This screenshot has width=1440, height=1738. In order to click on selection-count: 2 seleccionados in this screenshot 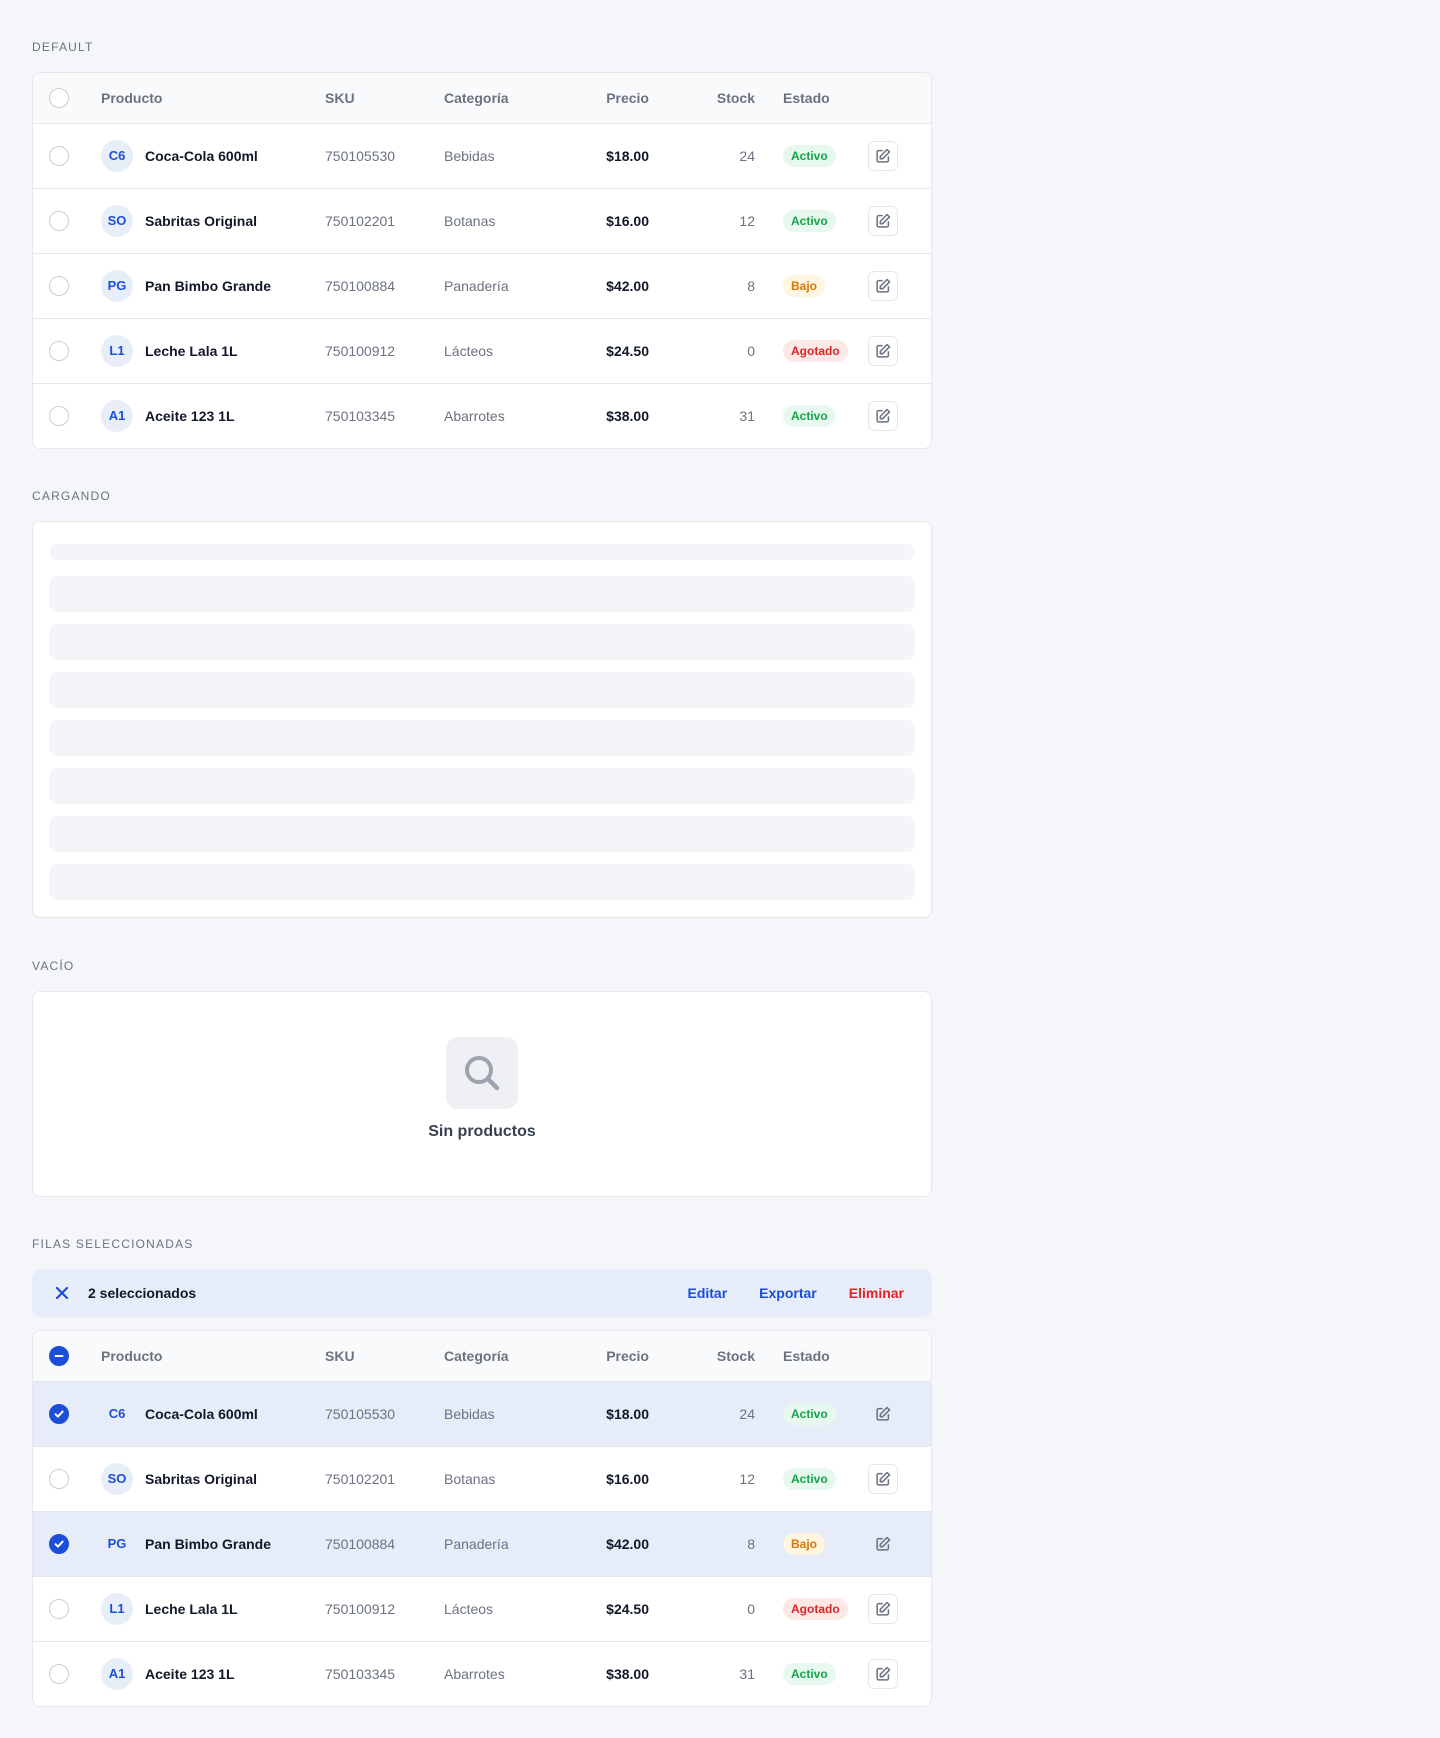, I will do `click(142, 1293)`.